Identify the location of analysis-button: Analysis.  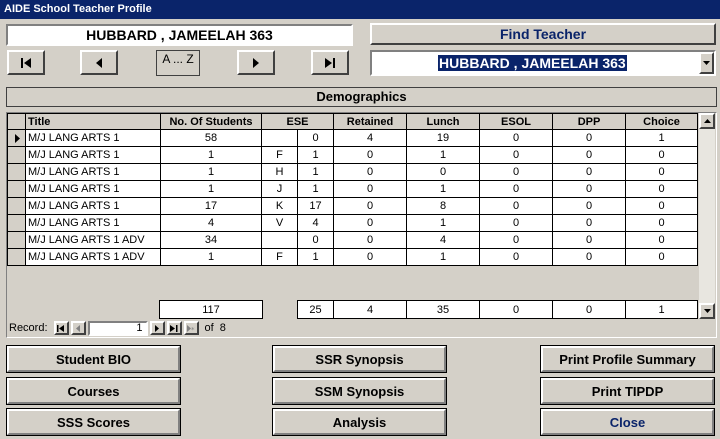
(359, 422).